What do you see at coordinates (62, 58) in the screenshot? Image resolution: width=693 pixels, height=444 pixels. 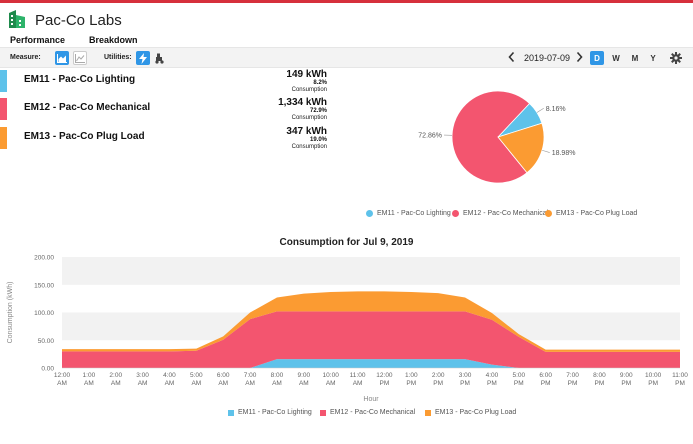 I see `measure-area-chart-button` at bounding box center [62, 58].